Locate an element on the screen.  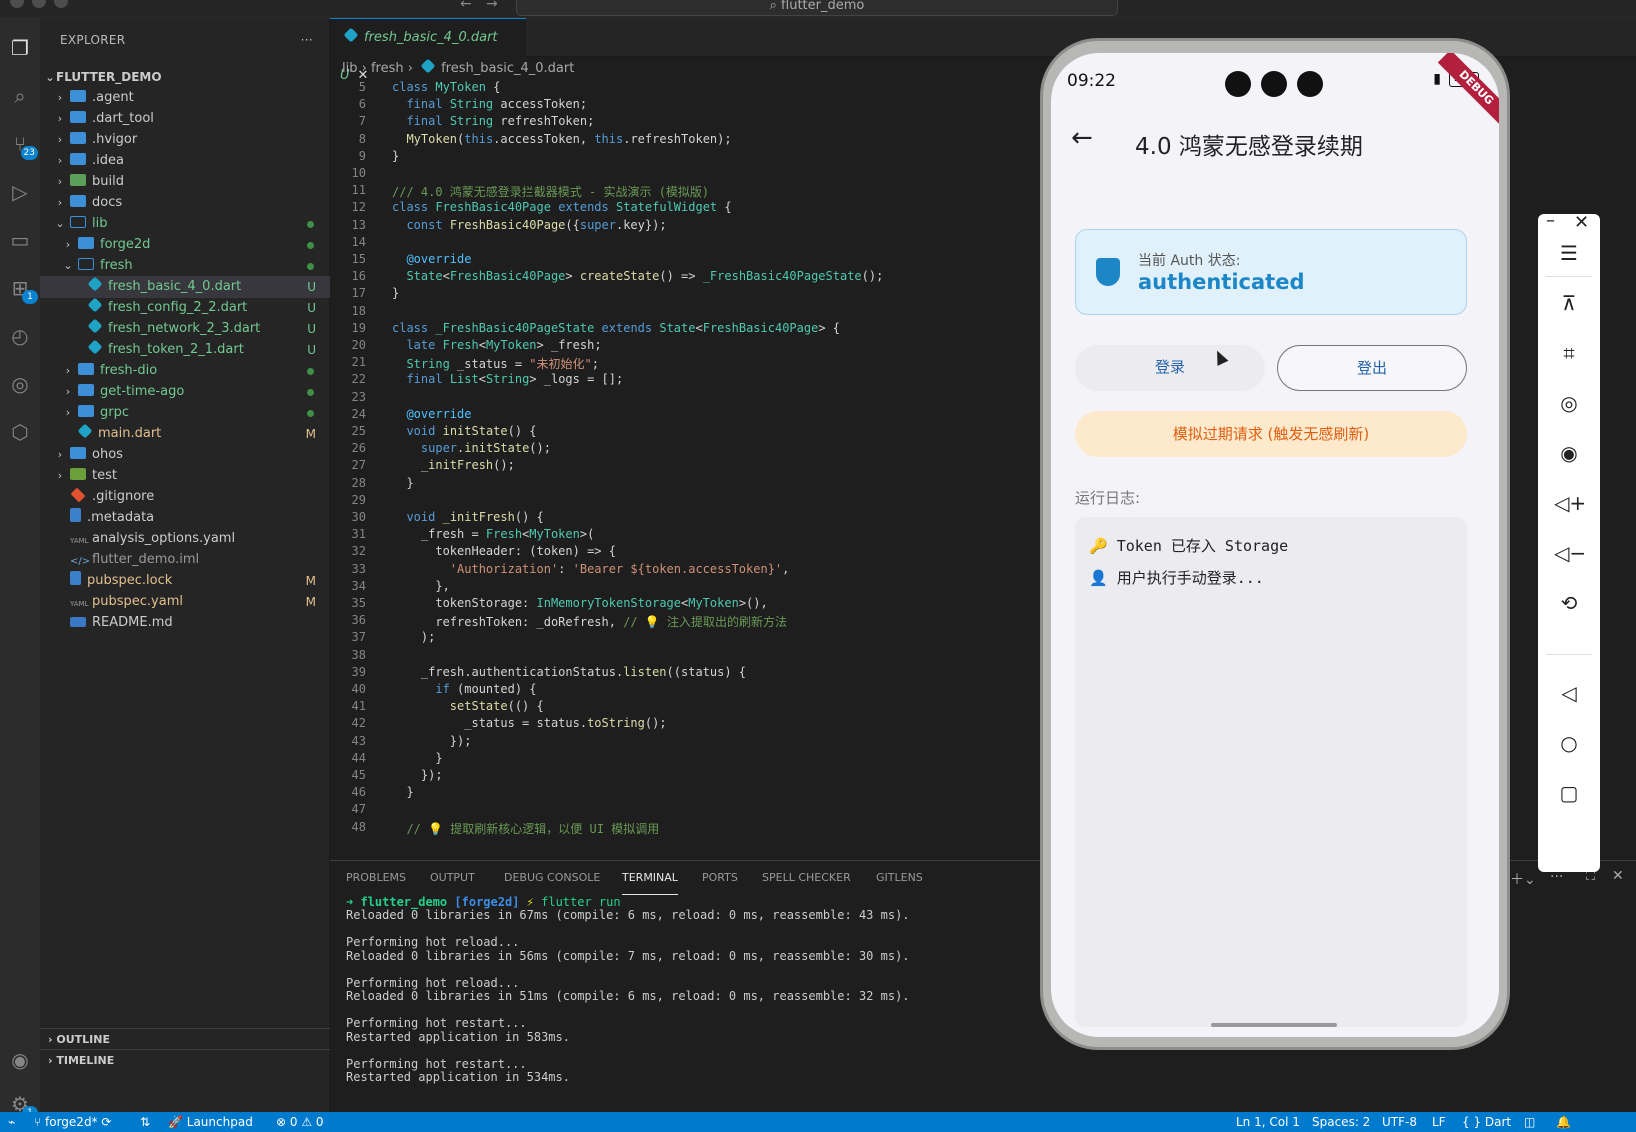
breadcrumb-fresh: fresh is located at coordinates (387, 68).